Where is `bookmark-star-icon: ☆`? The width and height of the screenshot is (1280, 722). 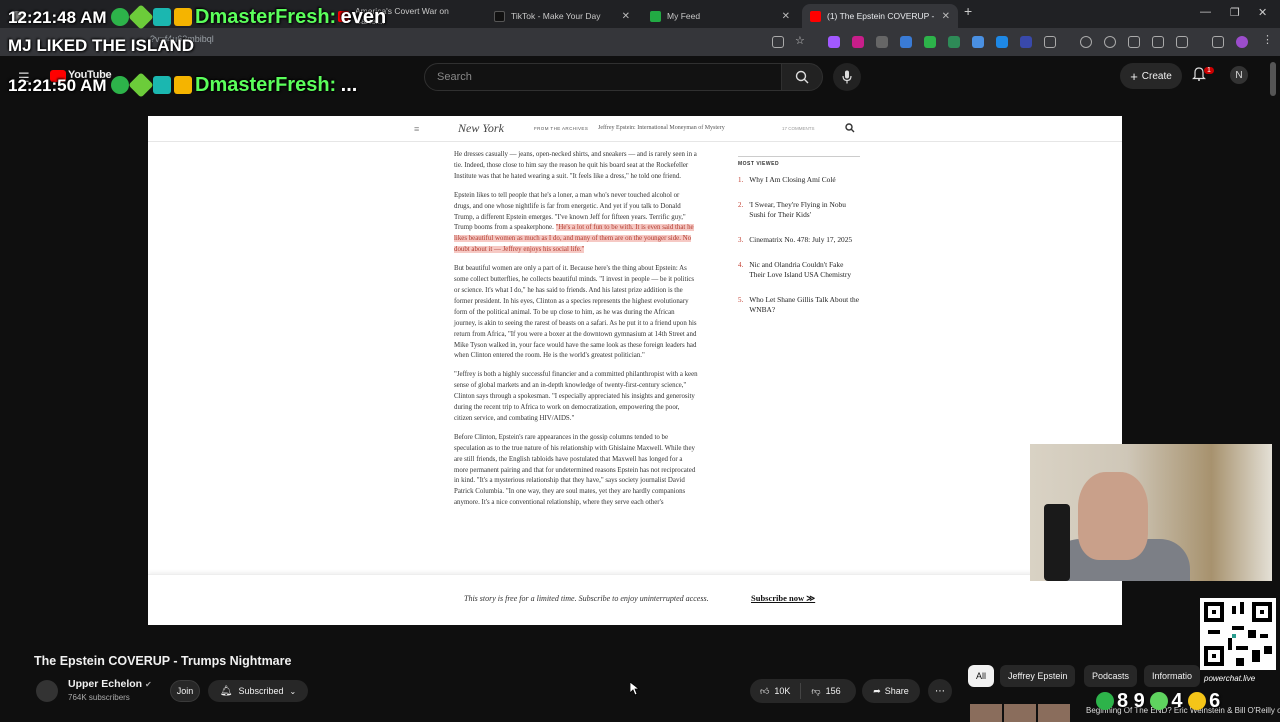
bookmark-star-icon: ☆ is located at coordinates (801, 40).